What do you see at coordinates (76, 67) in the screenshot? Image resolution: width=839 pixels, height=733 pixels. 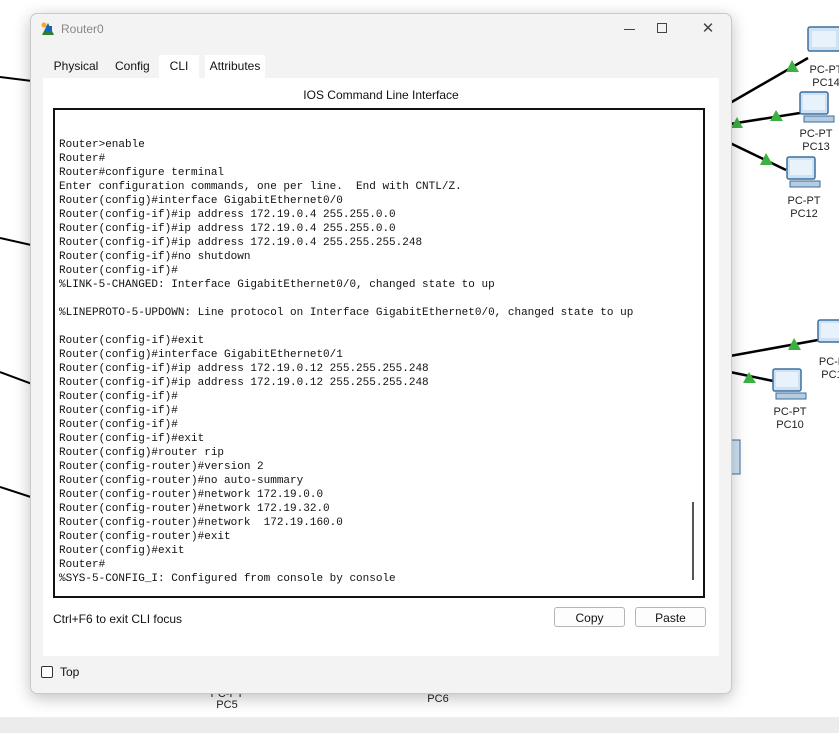 I see `tab-physical: Physical` at bounding box center [76, 67].